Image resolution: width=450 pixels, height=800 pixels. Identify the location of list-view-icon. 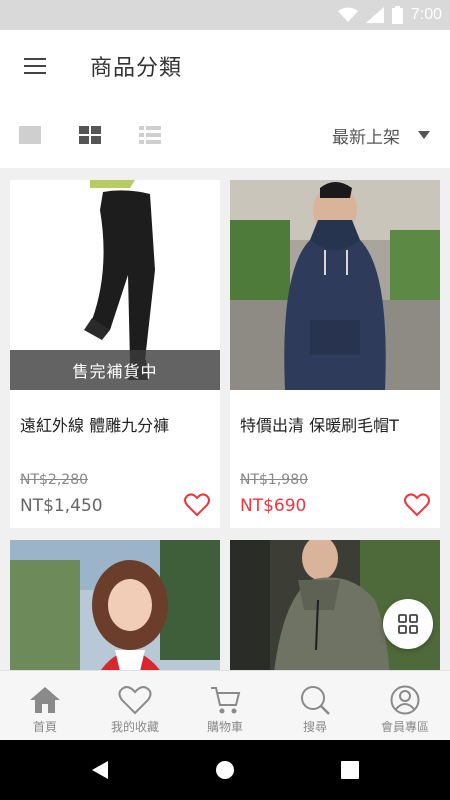
(150, 135).